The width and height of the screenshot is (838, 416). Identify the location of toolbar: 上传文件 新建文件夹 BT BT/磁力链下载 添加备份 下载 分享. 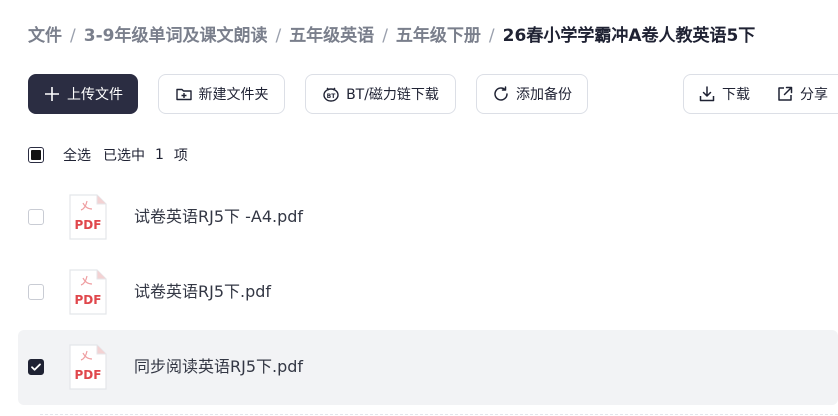
(433, 95).